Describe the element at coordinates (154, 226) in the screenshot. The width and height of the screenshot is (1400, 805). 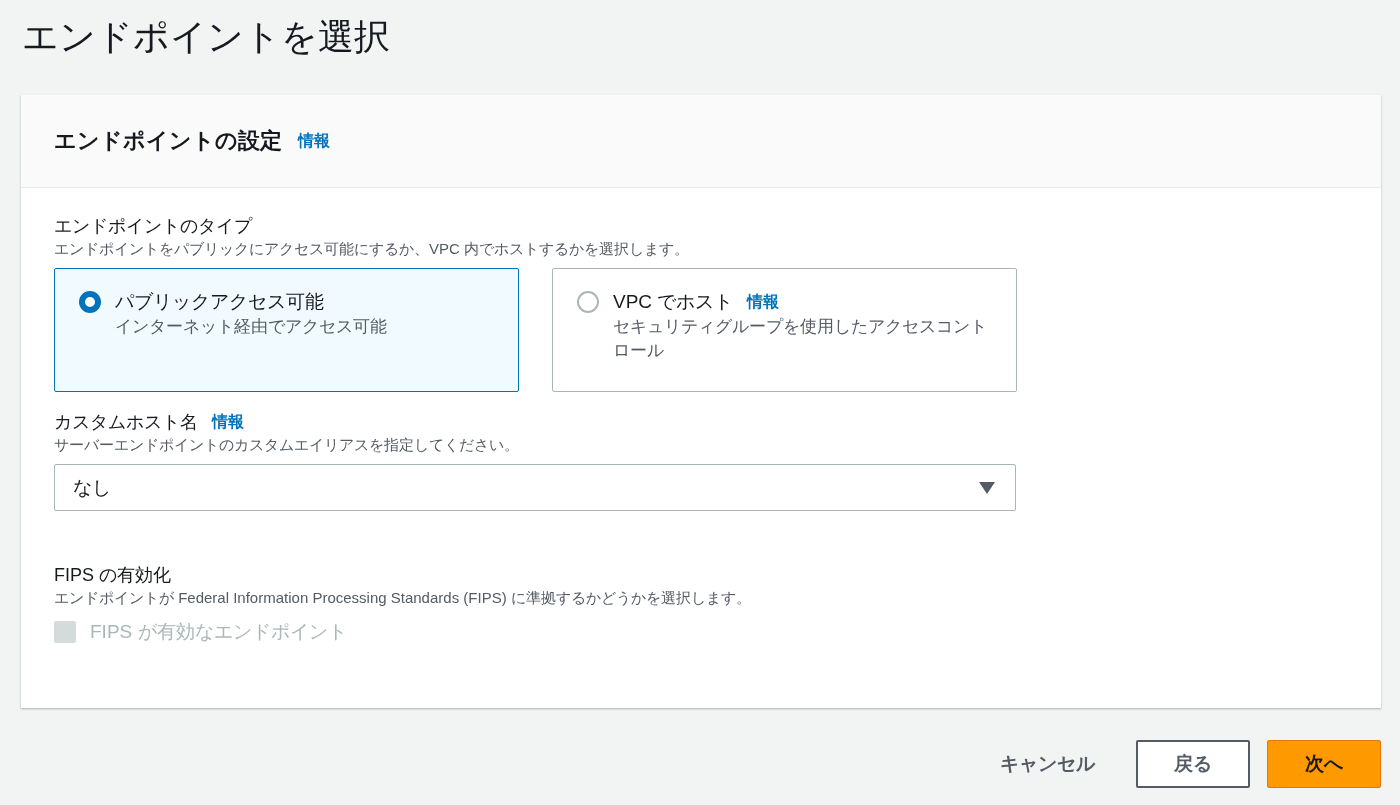
I see `field-label: エンドポイントのタイプ` at that location.